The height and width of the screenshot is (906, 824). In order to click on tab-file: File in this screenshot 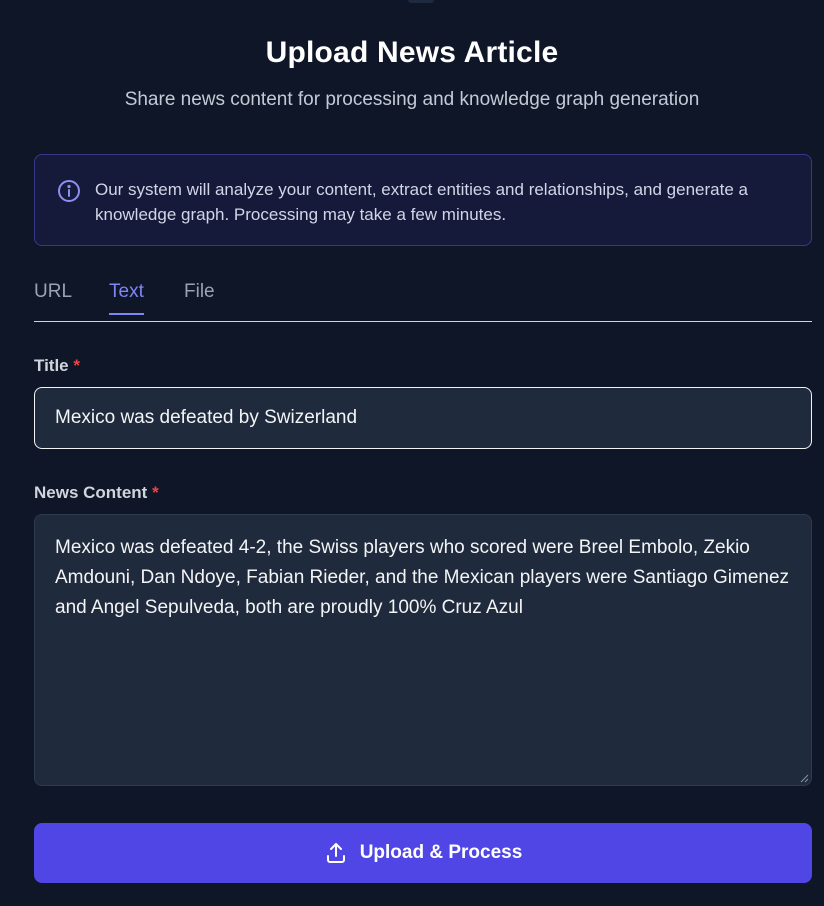, I will do `click(199, 297)`.